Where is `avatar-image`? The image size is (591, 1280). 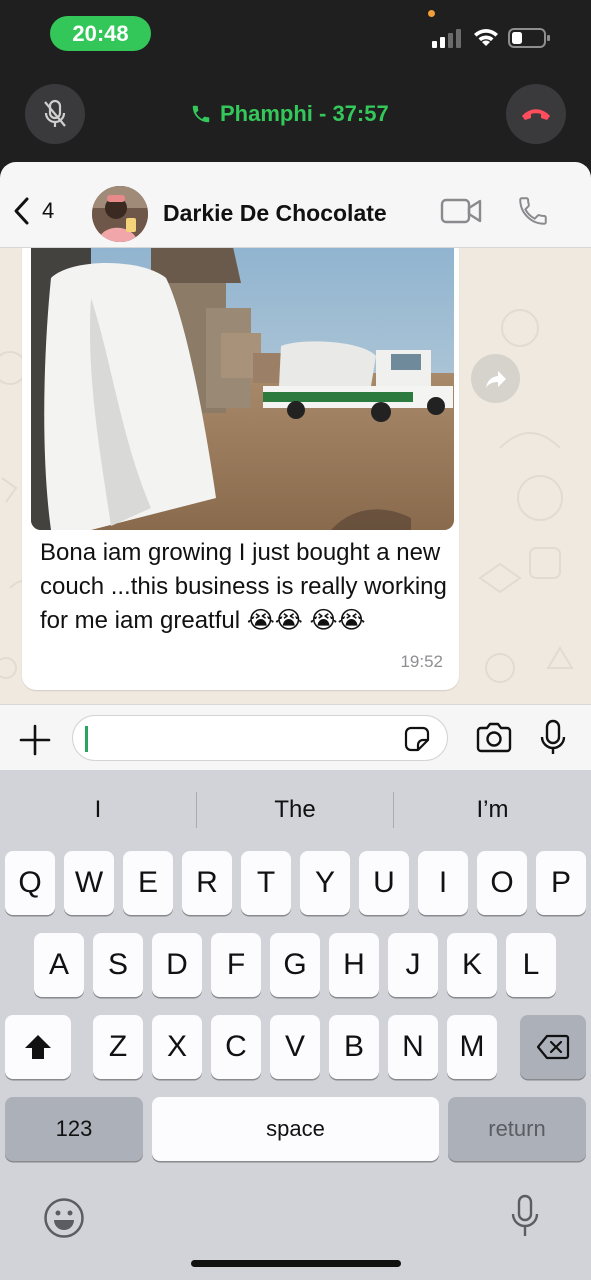 avatar-image is located at coordinates (120, 214).